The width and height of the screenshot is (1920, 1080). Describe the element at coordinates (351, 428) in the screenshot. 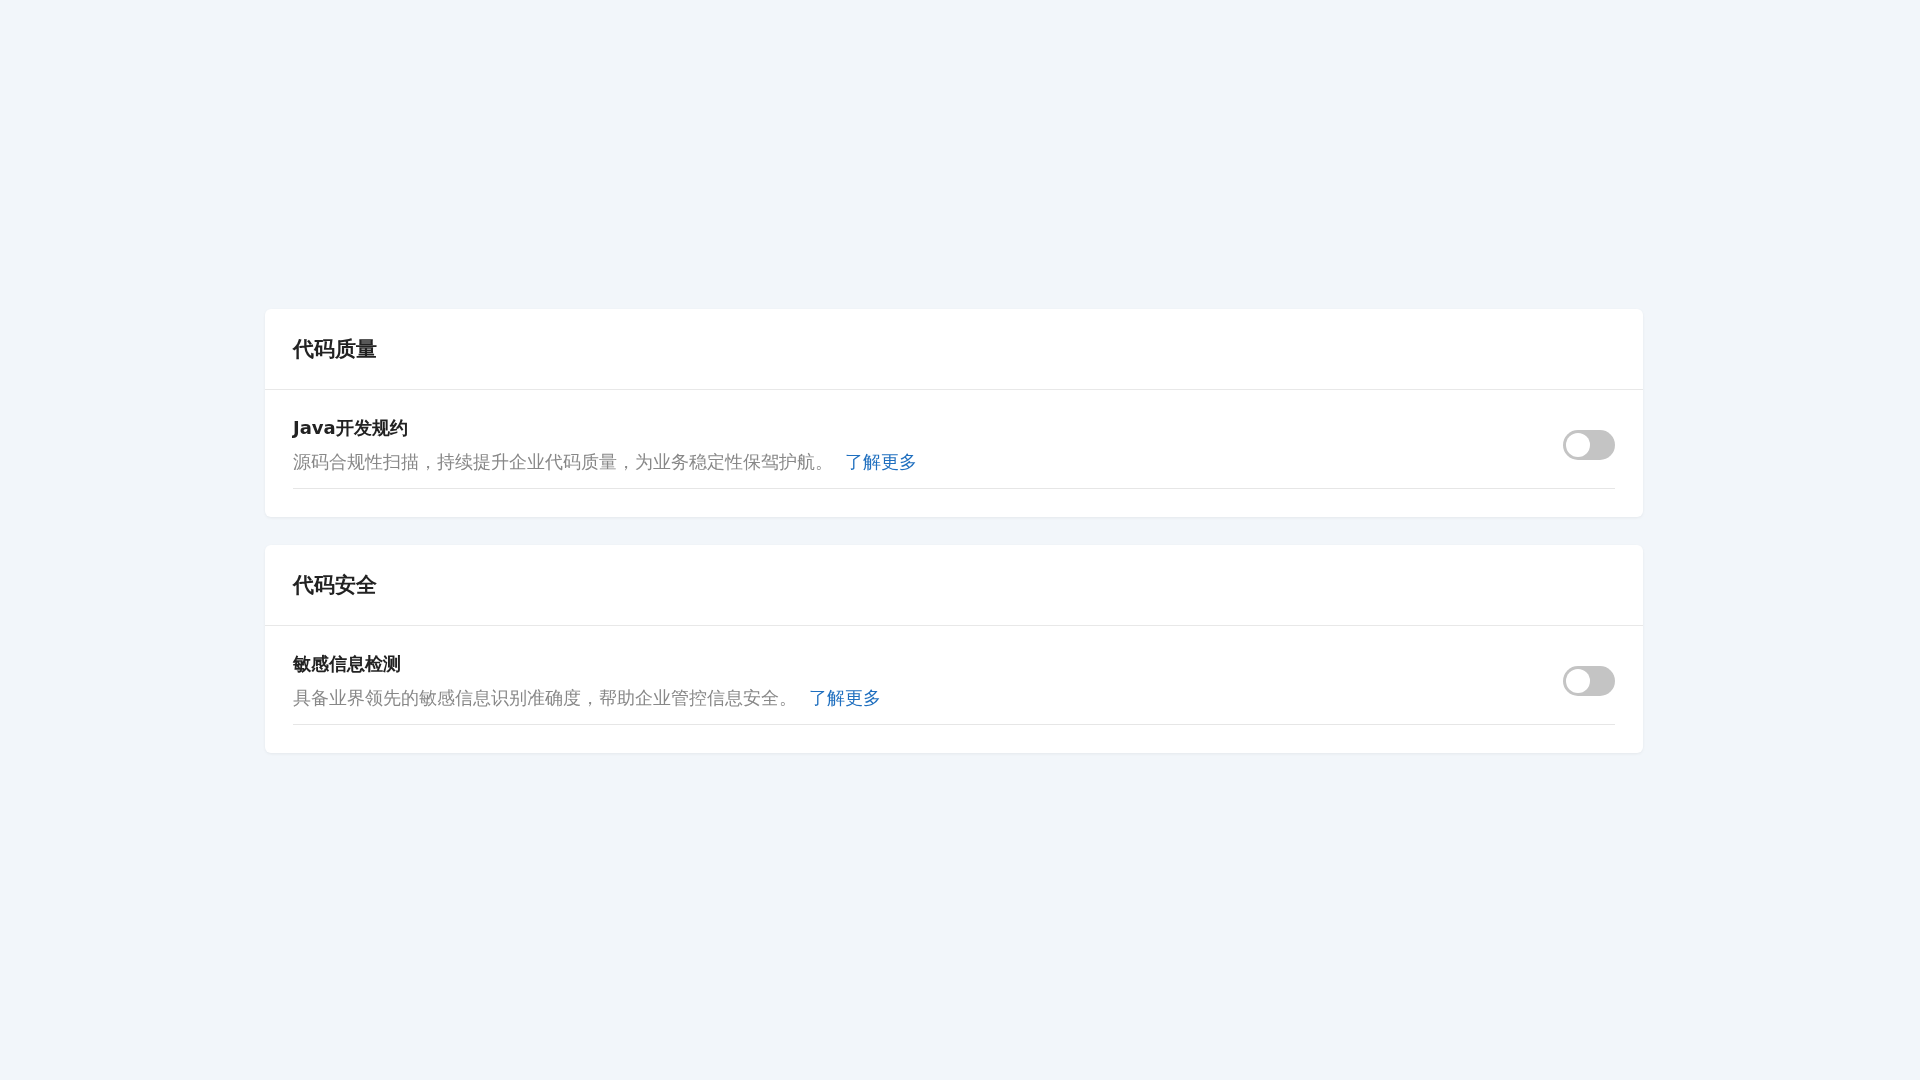

I see `setting-name: Java开发规约` at that location.